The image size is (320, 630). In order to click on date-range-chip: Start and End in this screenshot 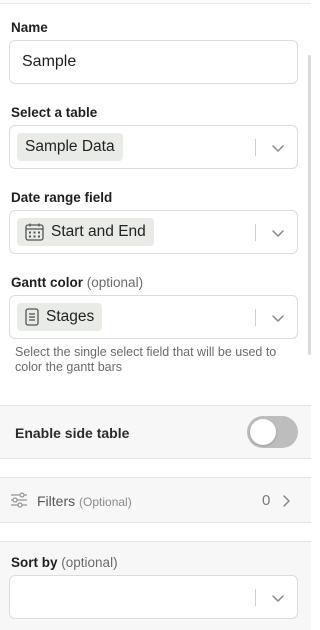, I will do `click(85, 232)`.